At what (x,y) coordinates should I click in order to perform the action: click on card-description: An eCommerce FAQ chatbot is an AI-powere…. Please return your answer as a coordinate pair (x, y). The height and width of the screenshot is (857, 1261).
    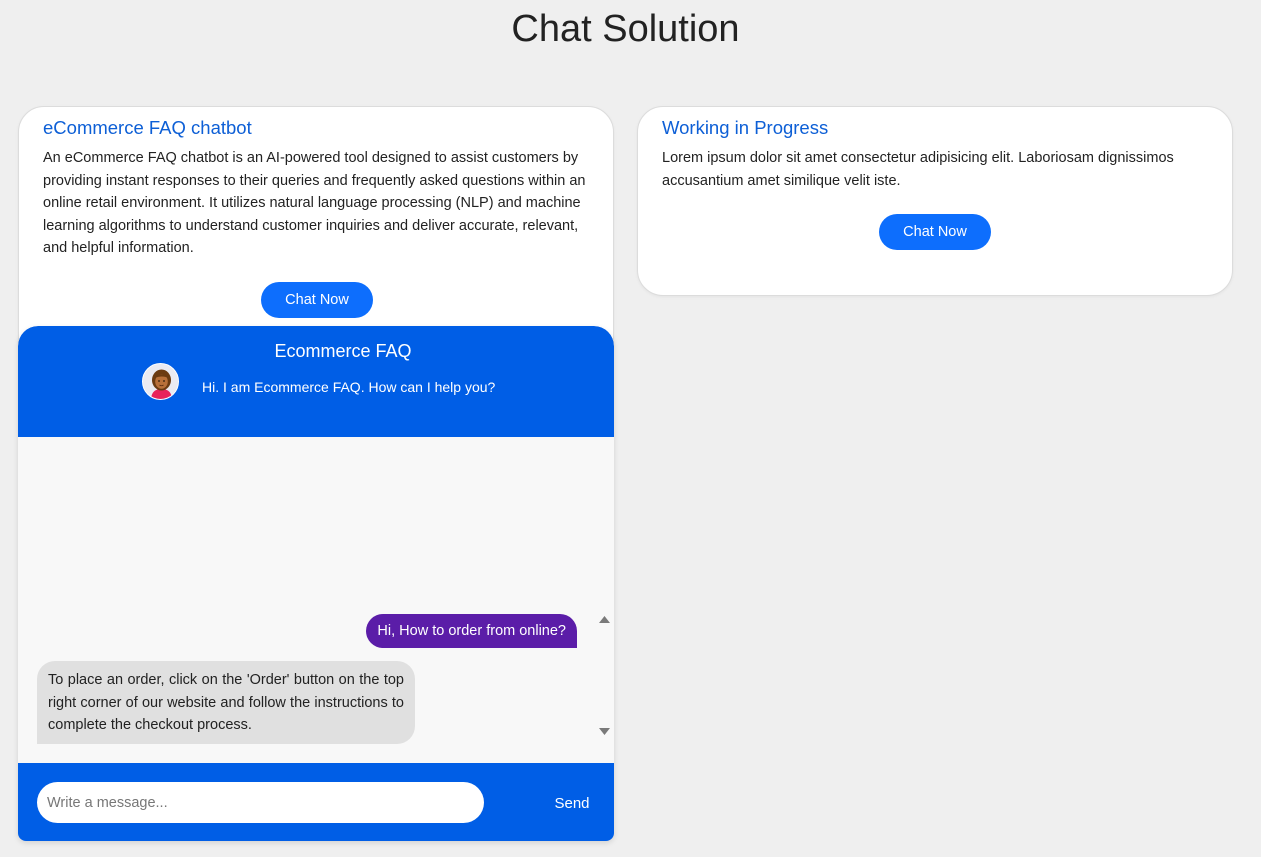
    Looking at the image, I should click on (314, 203).